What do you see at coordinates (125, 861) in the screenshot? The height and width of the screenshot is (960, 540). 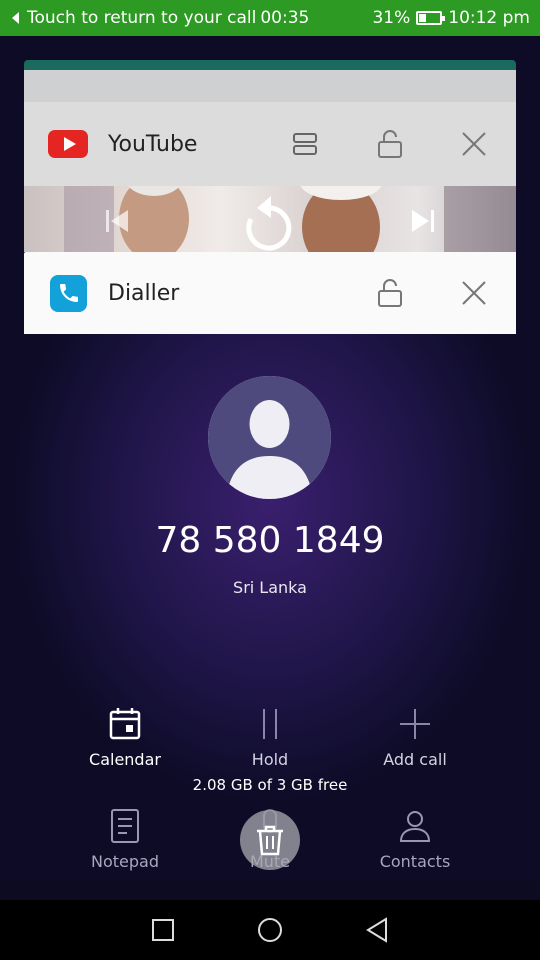 I see `notepad-label: Notepad` at bounding box center [125, 861].